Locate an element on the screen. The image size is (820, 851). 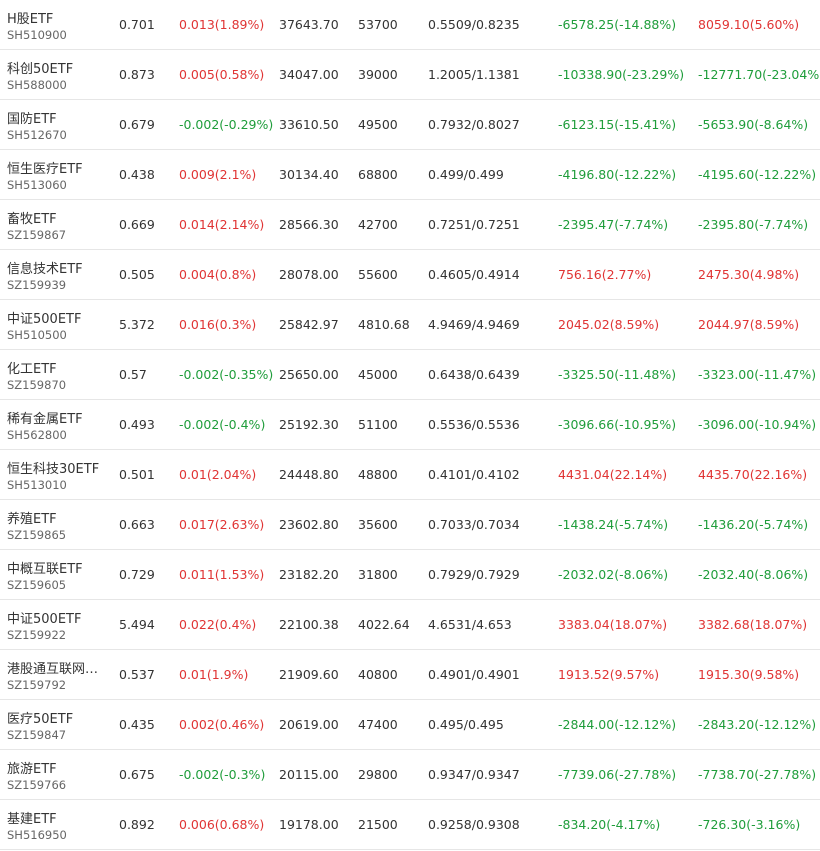
name-cell: 中证500ETF SZ159922 is located at coordinates (57, 624).